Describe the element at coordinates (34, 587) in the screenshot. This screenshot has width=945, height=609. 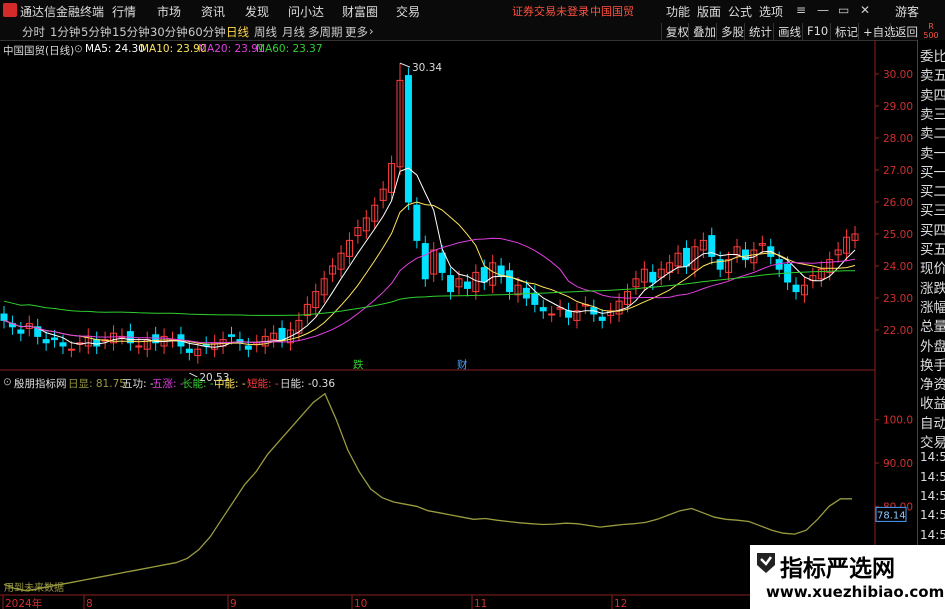
I see `indicator-note: 用到未来数据` at that location.